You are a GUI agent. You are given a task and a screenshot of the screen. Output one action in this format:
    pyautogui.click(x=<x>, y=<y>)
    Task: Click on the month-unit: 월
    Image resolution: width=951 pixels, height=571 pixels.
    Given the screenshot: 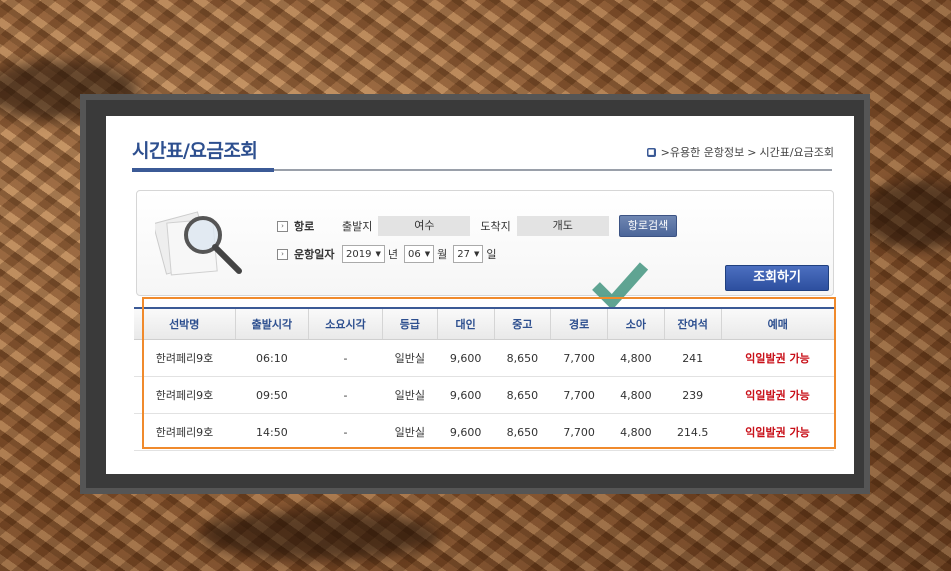 What is the action you would take?
    pyautogui.click(x=442, y=254)
    